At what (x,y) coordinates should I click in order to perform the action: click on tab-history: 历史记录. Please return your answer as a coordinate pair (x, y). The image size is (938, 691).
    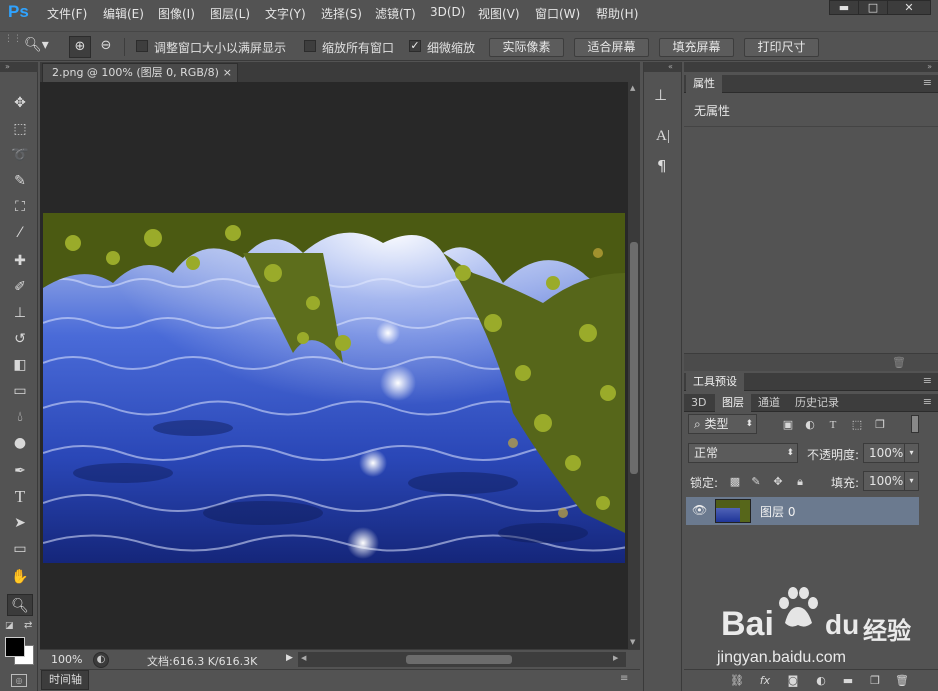
    Looking at the image, I should click on (817, 403).